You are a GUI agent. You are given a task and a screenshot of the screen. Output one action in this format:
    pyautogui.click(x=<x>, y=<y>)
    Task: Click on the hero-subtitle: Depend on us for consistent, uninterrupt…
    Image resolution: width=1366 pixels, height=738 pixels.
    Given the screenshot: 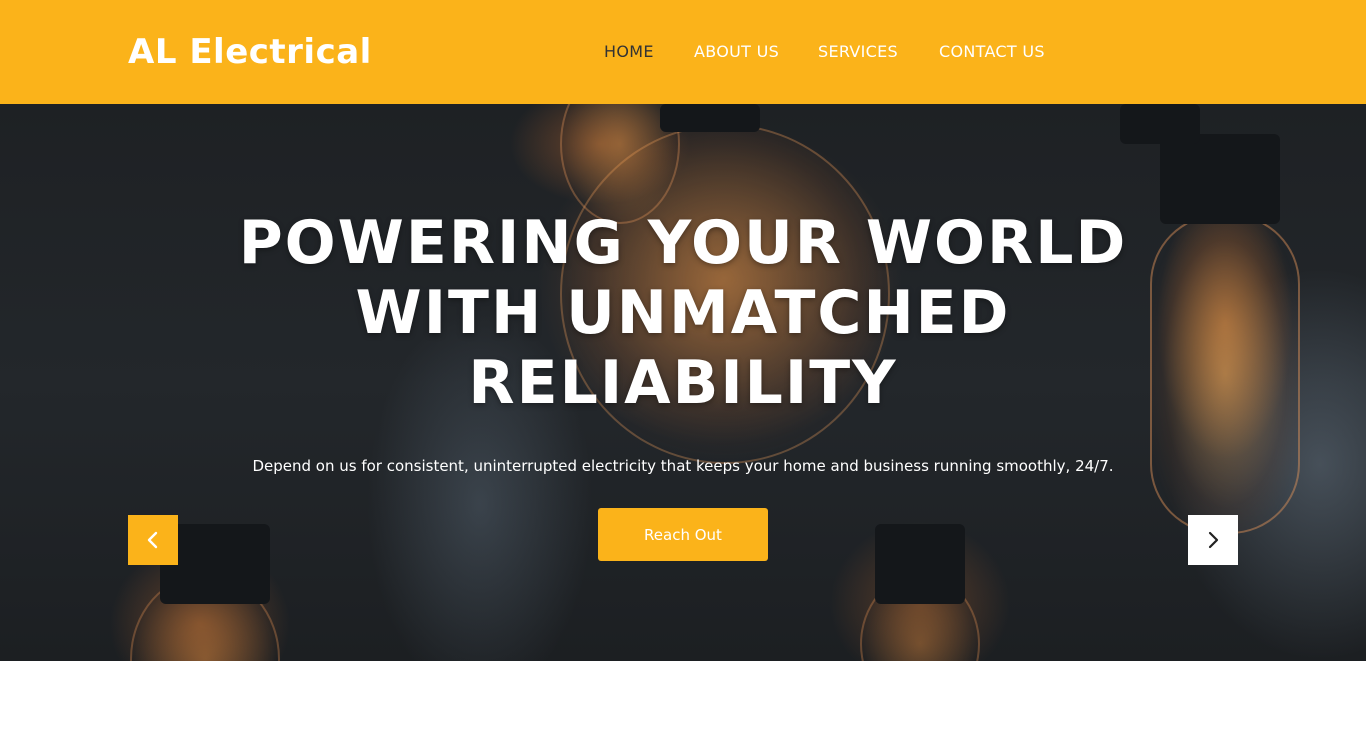 What is the action you would take?
    pyautogui.click(x=683, y=466)
    